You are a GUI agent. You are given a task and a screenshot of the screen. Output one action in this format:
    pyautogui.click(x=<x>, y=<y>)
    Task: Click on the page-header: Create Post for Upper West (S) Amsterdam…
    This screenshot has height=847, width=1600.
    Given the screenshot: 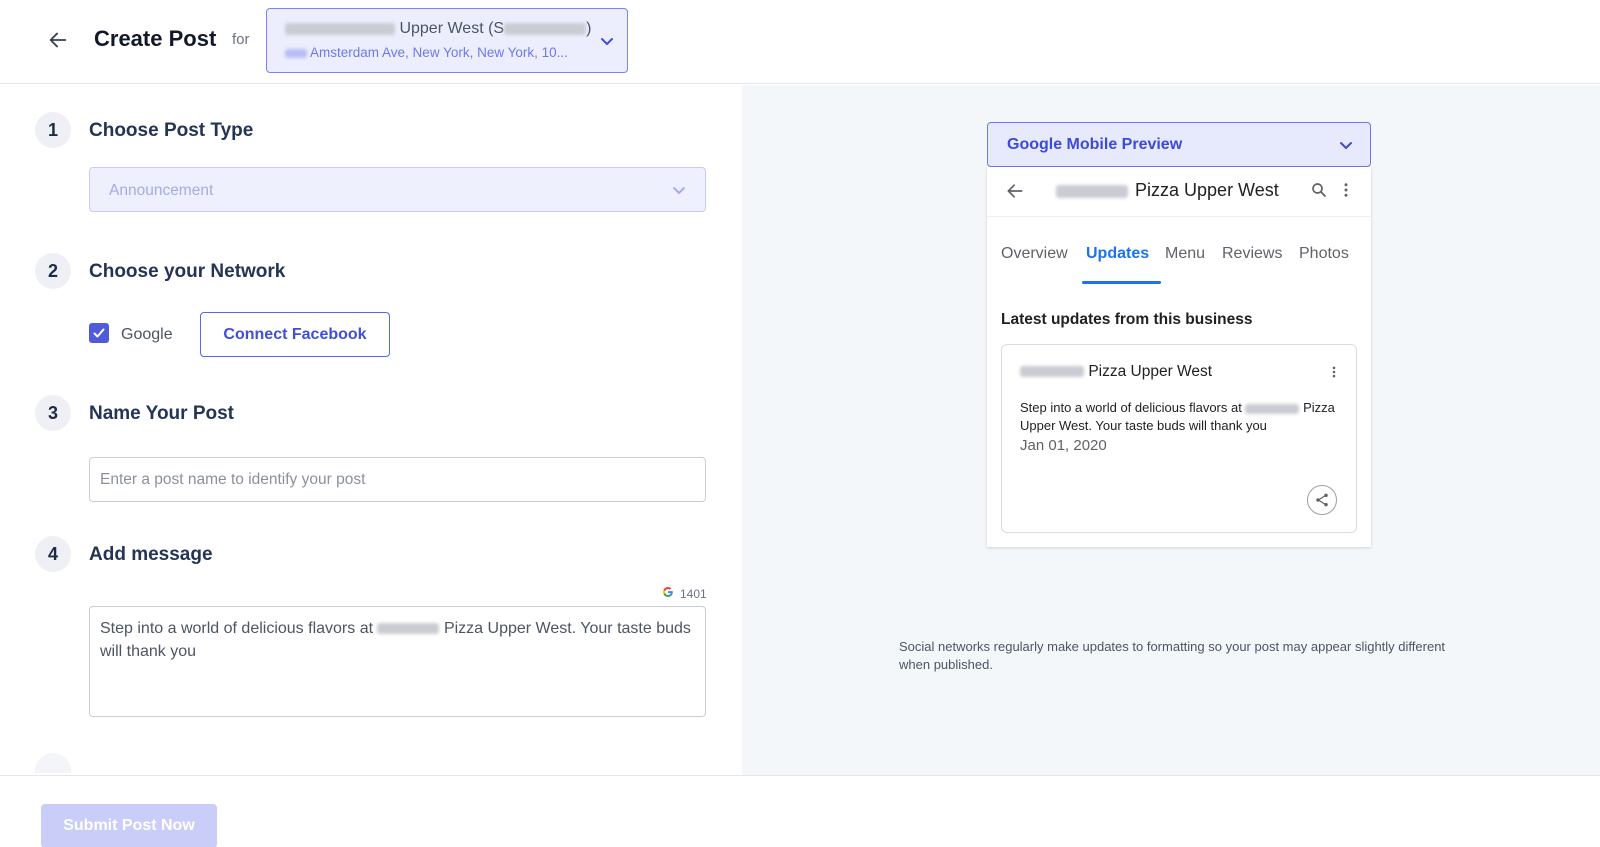 What is the action you would take?
    pyautogui.click(x=800, y=42)
    